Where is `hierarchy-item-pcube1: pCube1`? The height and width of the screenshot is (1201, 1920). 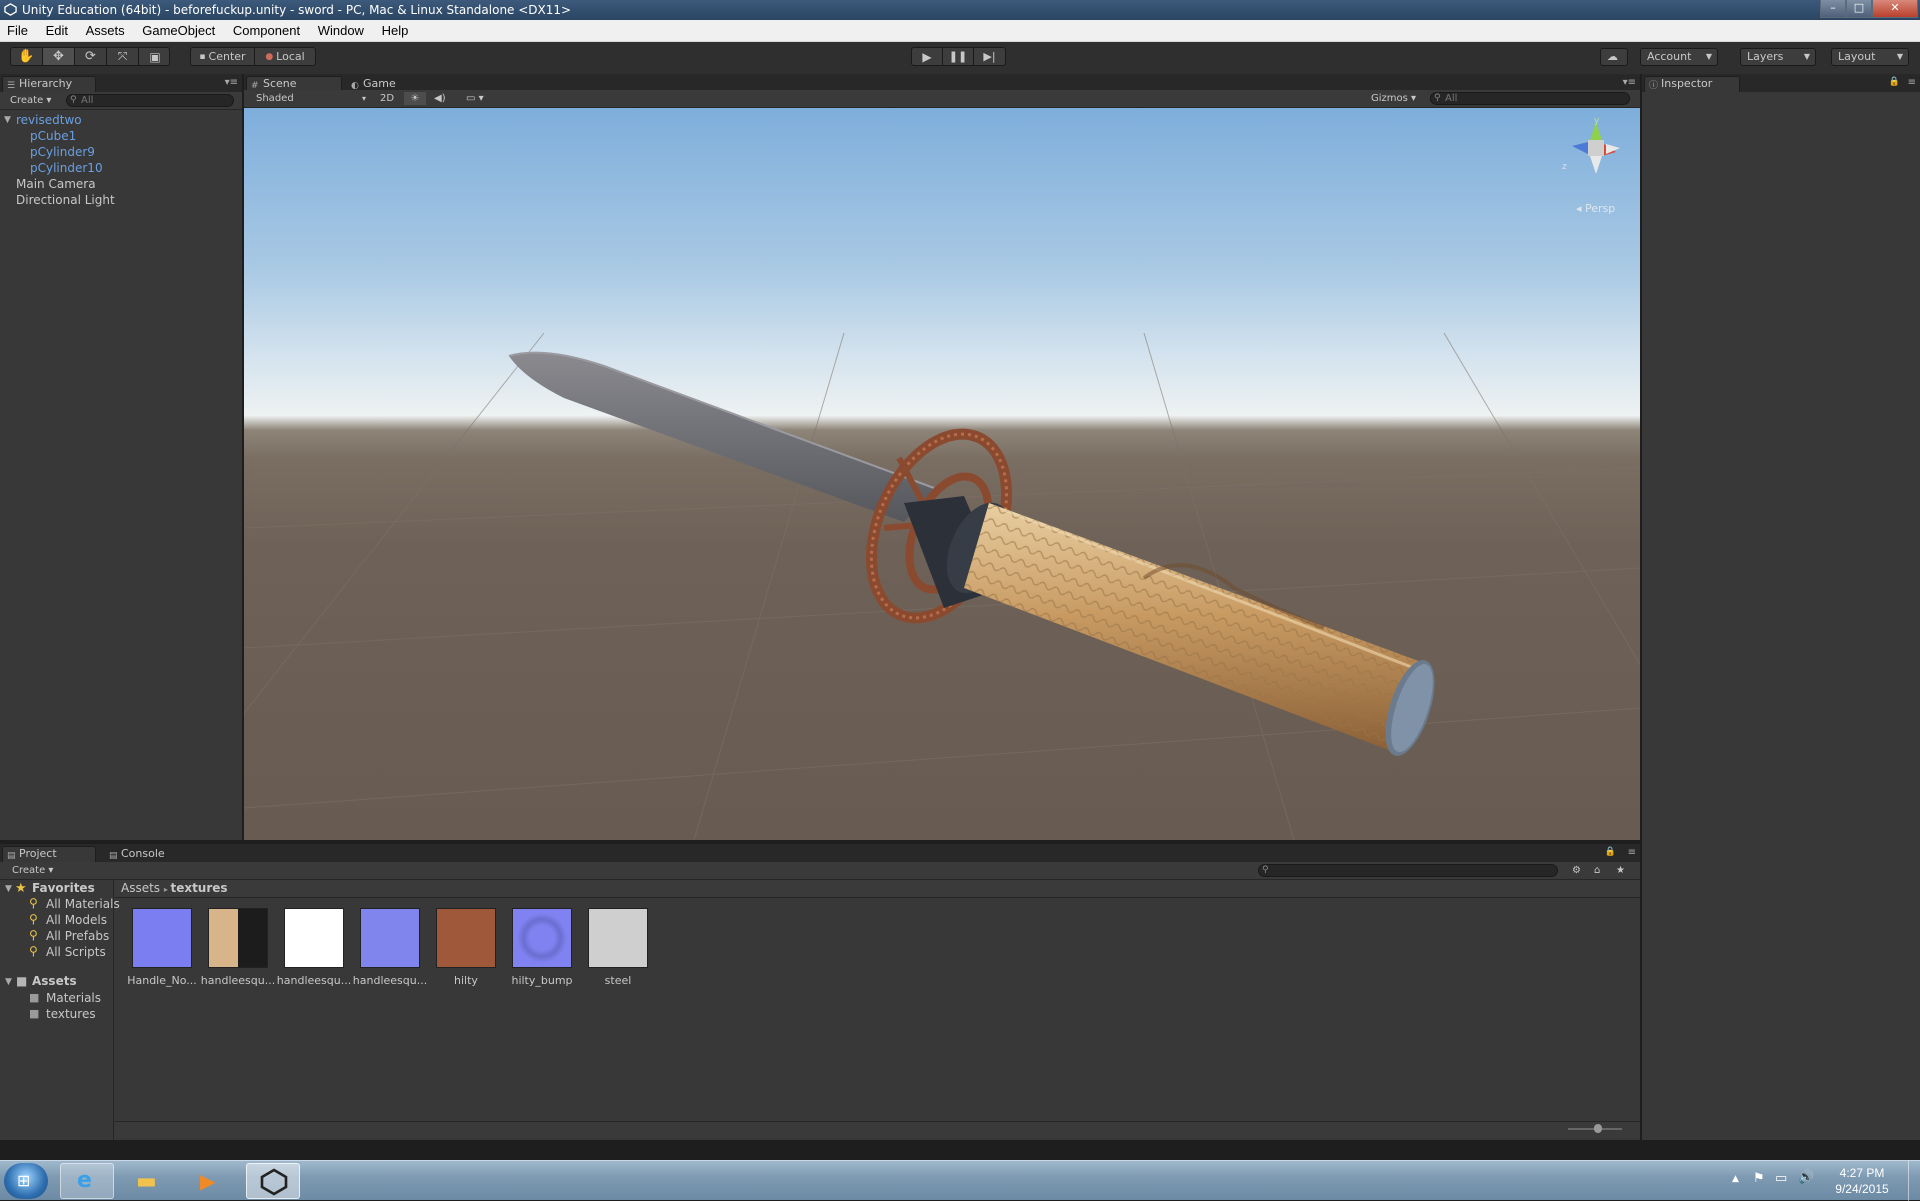 hierarchy-item-pcube1: pCube1 is located at coordinates (53, 136).